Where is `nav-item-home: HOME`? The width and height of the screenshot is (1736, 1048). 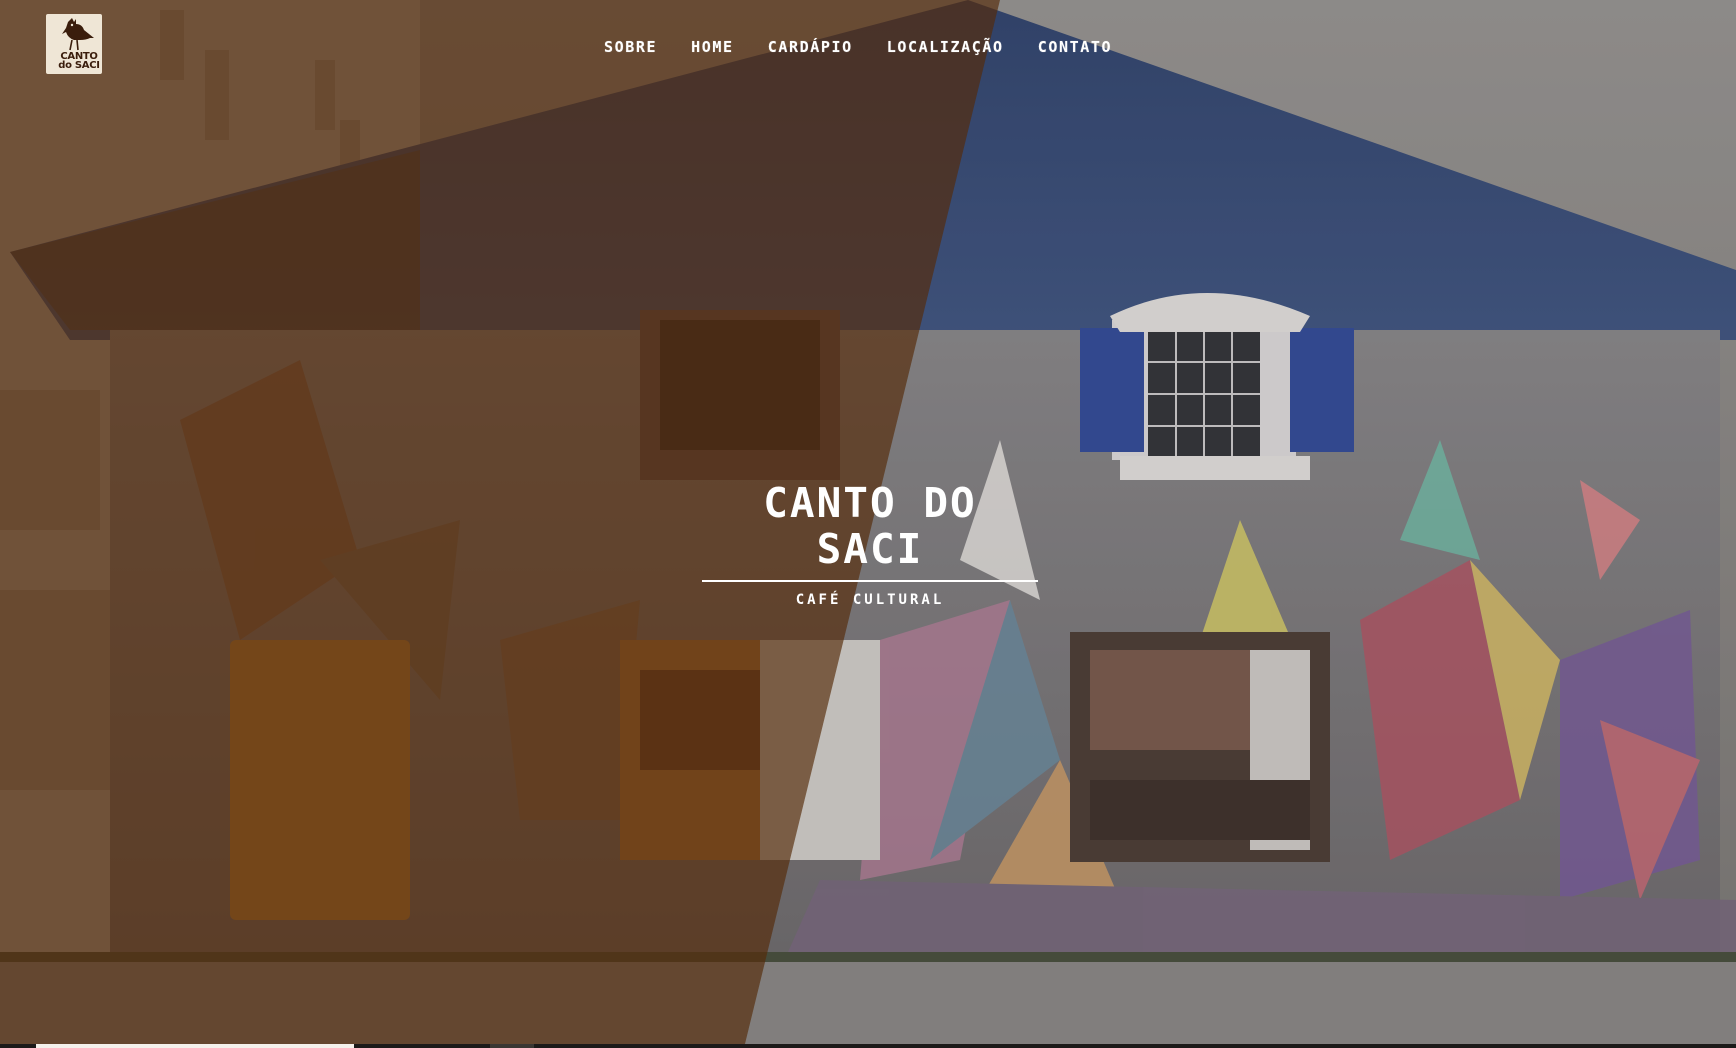
nav-item-home: HOME is located at coordinates (712, 47).